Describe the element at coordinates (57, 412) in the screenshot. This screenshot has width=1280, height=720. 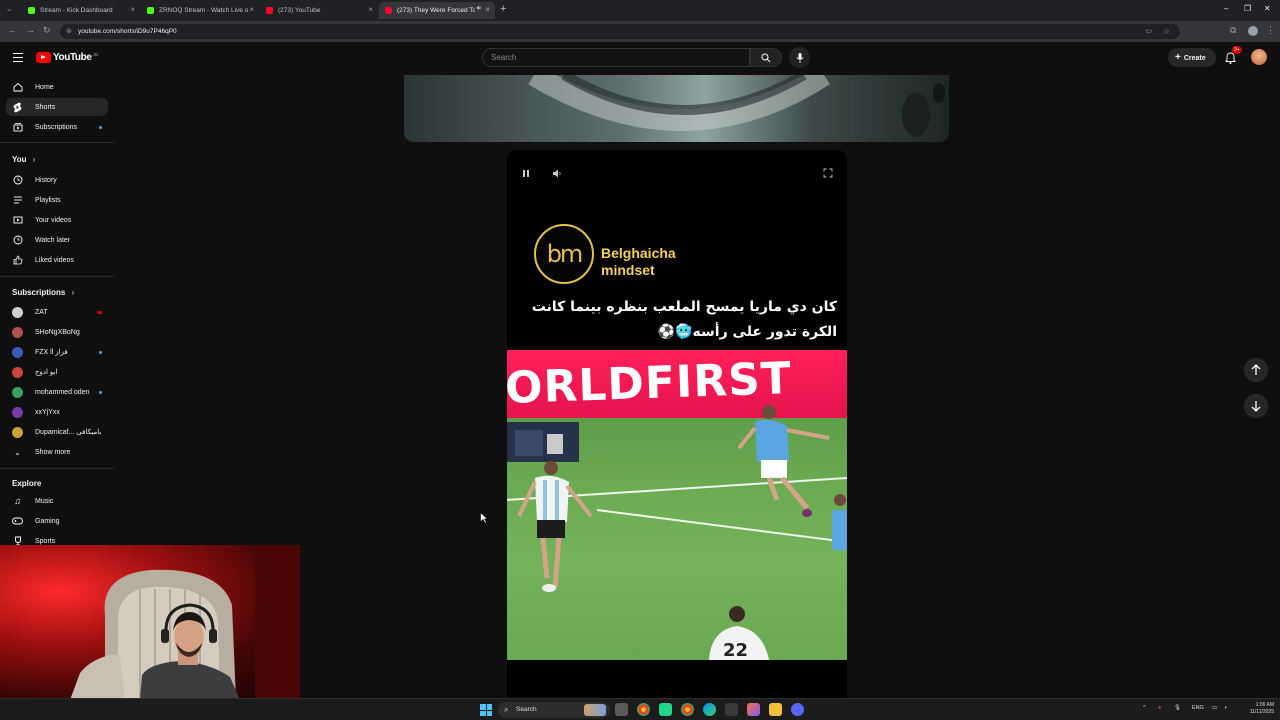
I see `sidebar-item-channel: xxYjYxx` at that location.